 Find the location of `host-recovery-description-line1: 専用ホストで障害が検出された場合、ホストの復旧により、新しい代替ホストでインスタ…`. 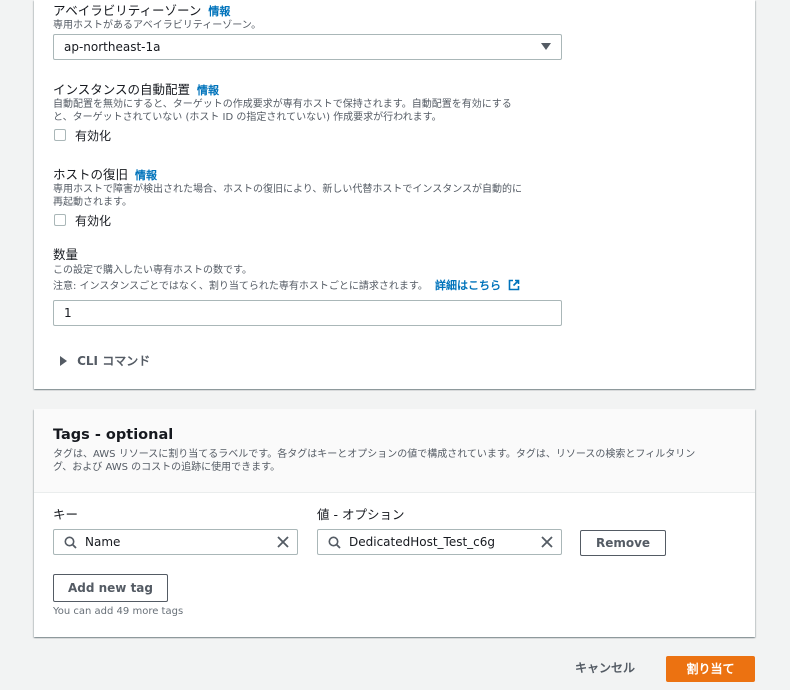

host-recovery-description-line1: 専用ホストで障害が検出された場合、ホストの復旧により、新しい代替ホストでインスタ… is located at coordinates (287, 189).